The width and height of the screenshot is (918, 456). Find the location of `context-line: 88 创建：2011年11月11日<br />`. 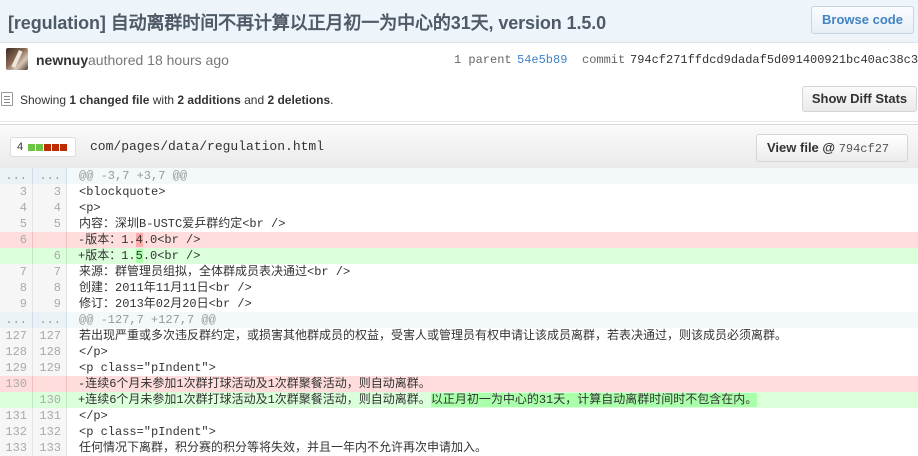

context-line: 88 创建：2011年11月11日<br /> is located at coordinates (459, 288).